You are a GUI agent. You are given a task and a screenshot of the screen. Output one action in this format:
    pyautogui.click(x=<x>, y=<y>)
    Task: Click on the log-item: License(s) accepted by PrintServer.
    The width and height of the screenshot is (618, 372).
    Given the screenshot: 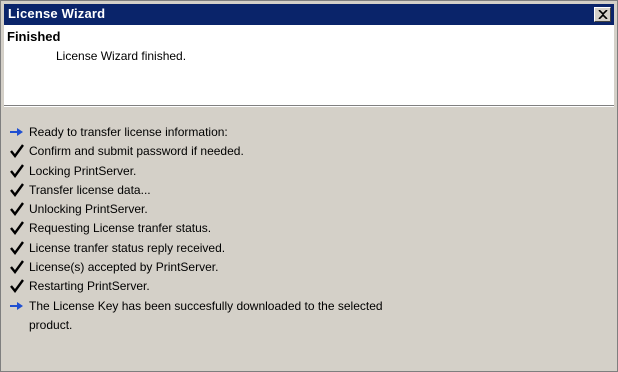 What is the action you would take?
    pyautogui.click(x=309, y=267)
    